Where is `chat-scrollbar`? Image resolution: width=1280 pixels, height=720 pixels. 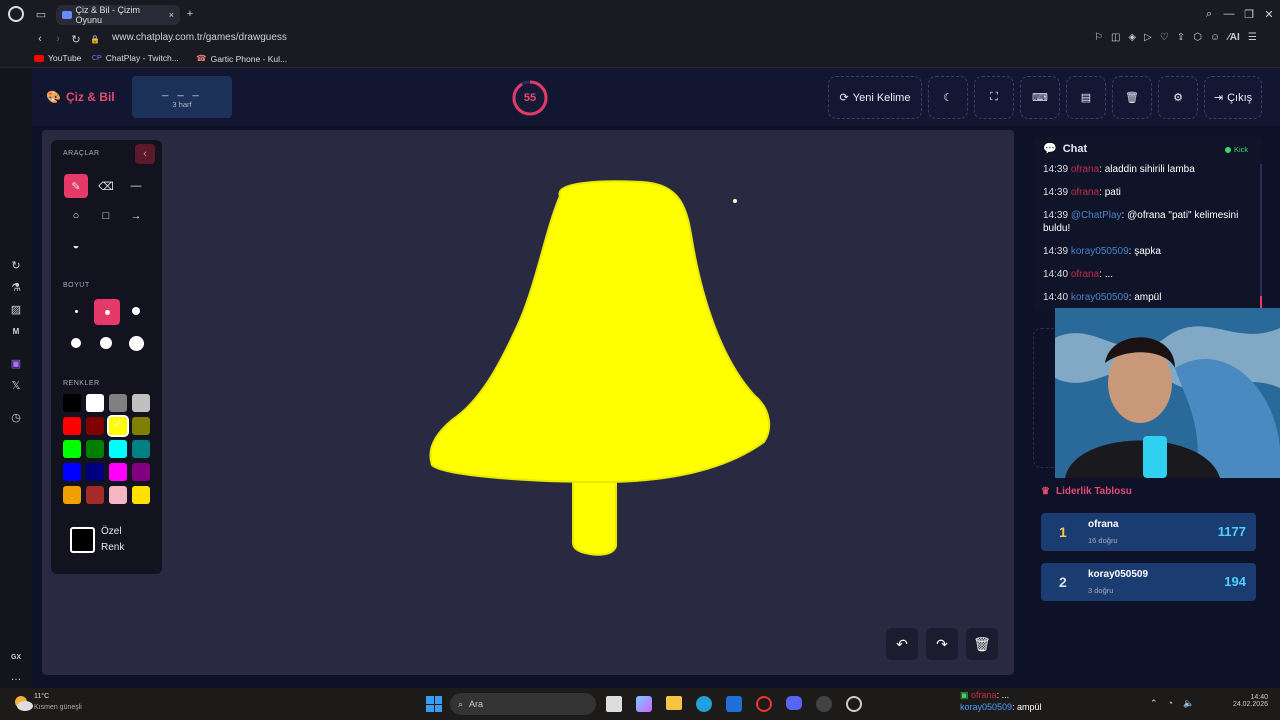 chat-scrollbar is located at coordinates (1261, 237).